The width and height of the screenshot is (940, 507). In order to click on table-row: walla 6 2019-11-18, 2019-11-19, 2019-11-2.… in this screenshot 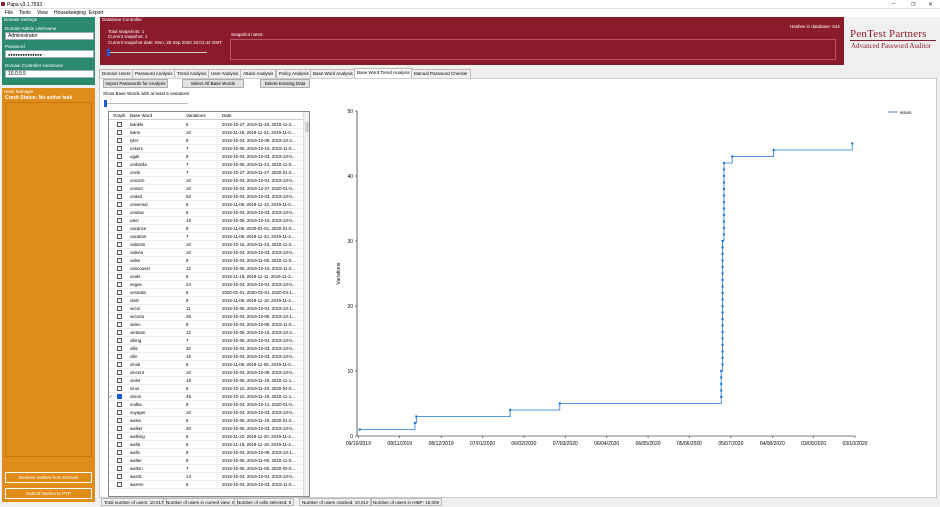, I will do `click(206, 445)`.